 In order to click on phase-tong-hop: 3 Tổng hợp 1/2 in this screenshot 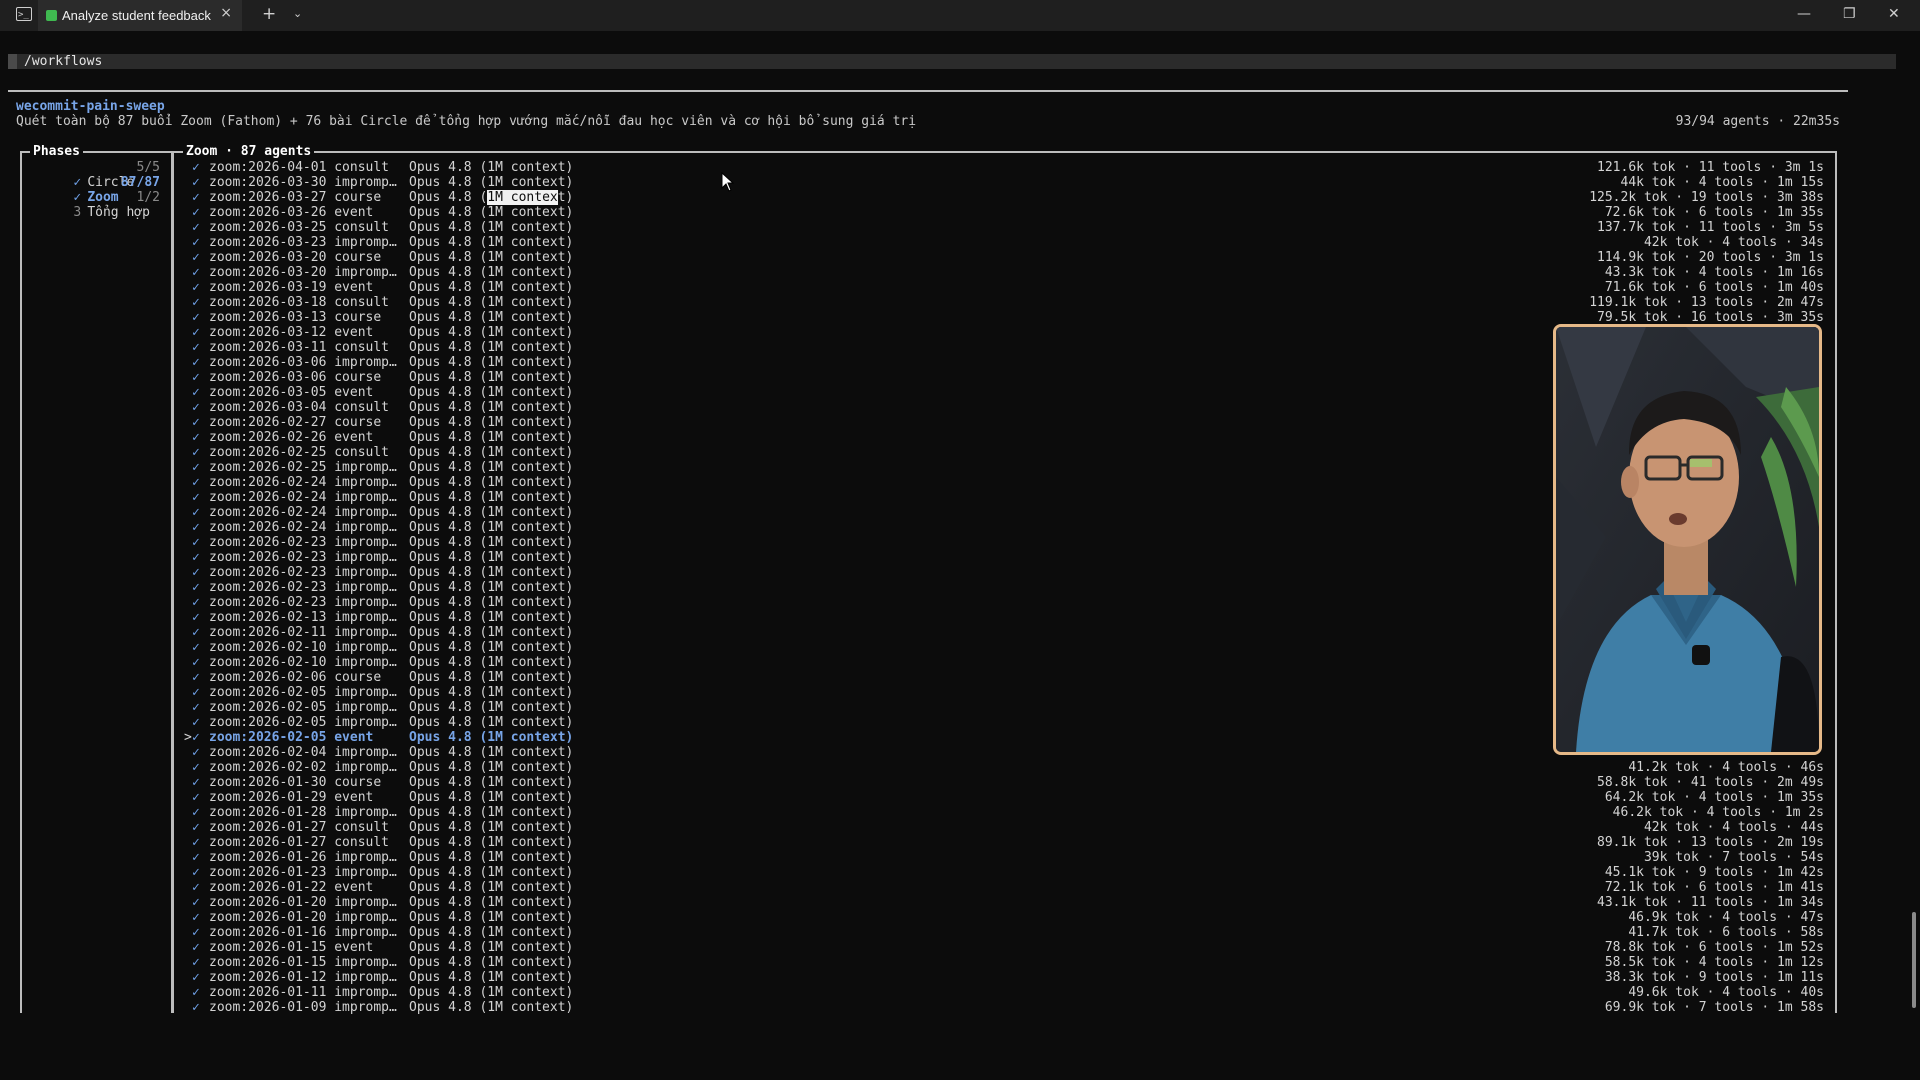, I will do `click(101, 220)`.